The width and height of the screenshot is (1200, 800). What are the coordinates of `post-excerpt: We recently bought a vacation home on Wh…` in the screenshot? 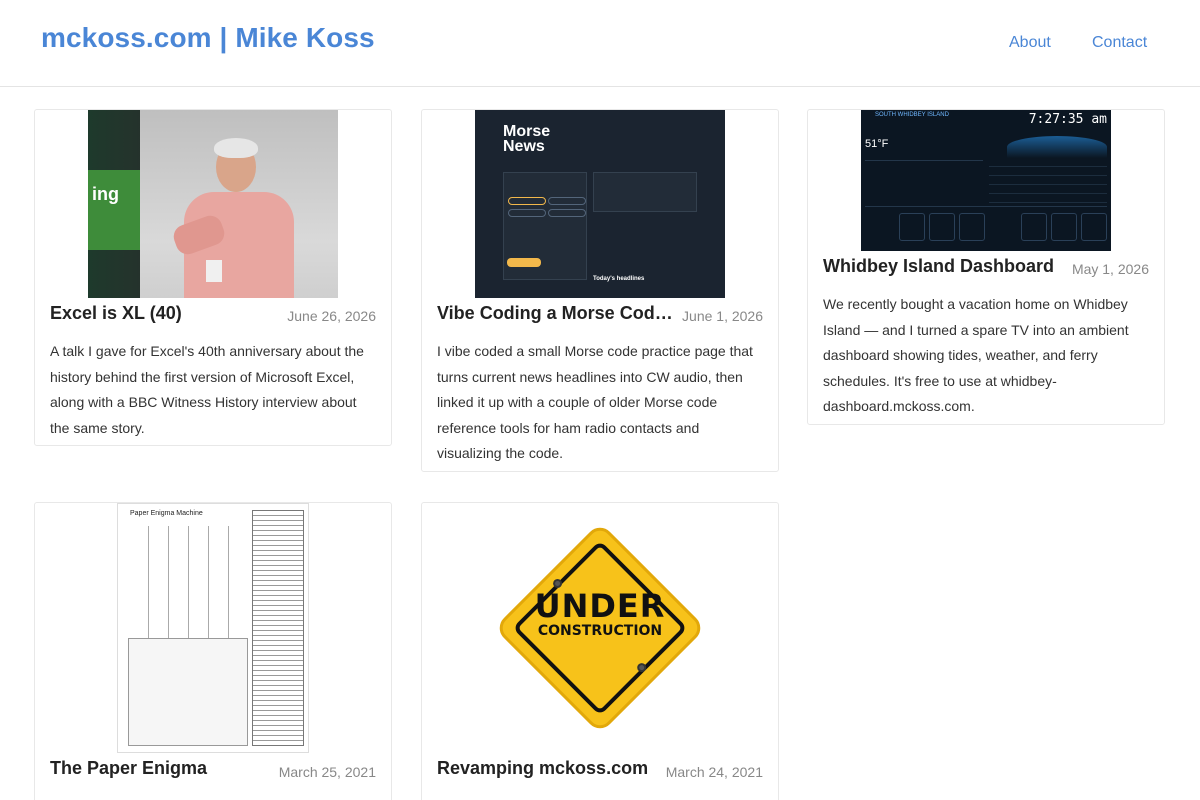 It's located at (976, 355).